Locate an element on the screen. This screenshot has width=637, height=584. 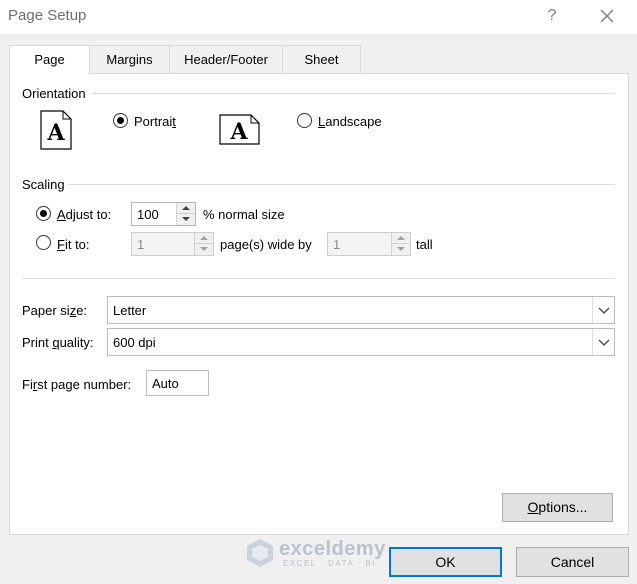
wide-up-arrow-icon is located at coordinates (203, 238).